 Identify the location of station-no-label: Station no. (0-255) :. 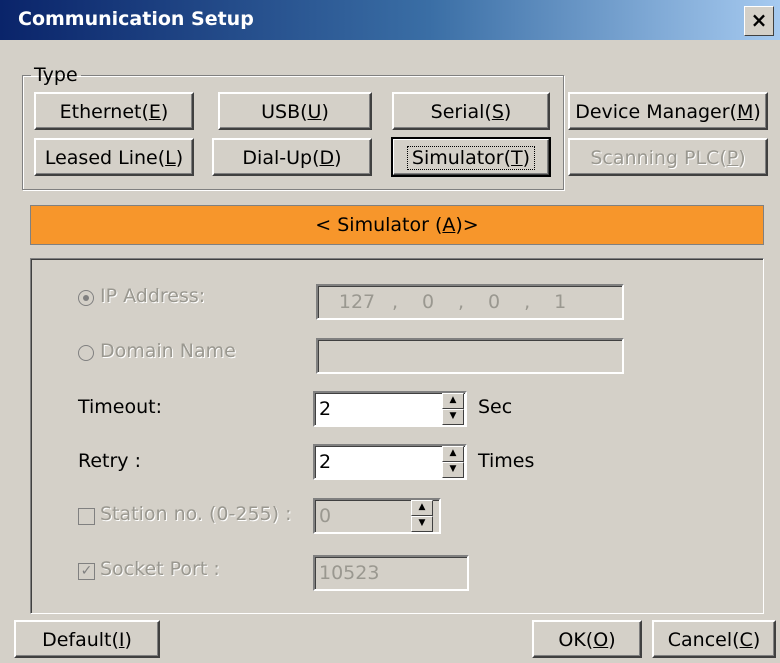
(196, 514).